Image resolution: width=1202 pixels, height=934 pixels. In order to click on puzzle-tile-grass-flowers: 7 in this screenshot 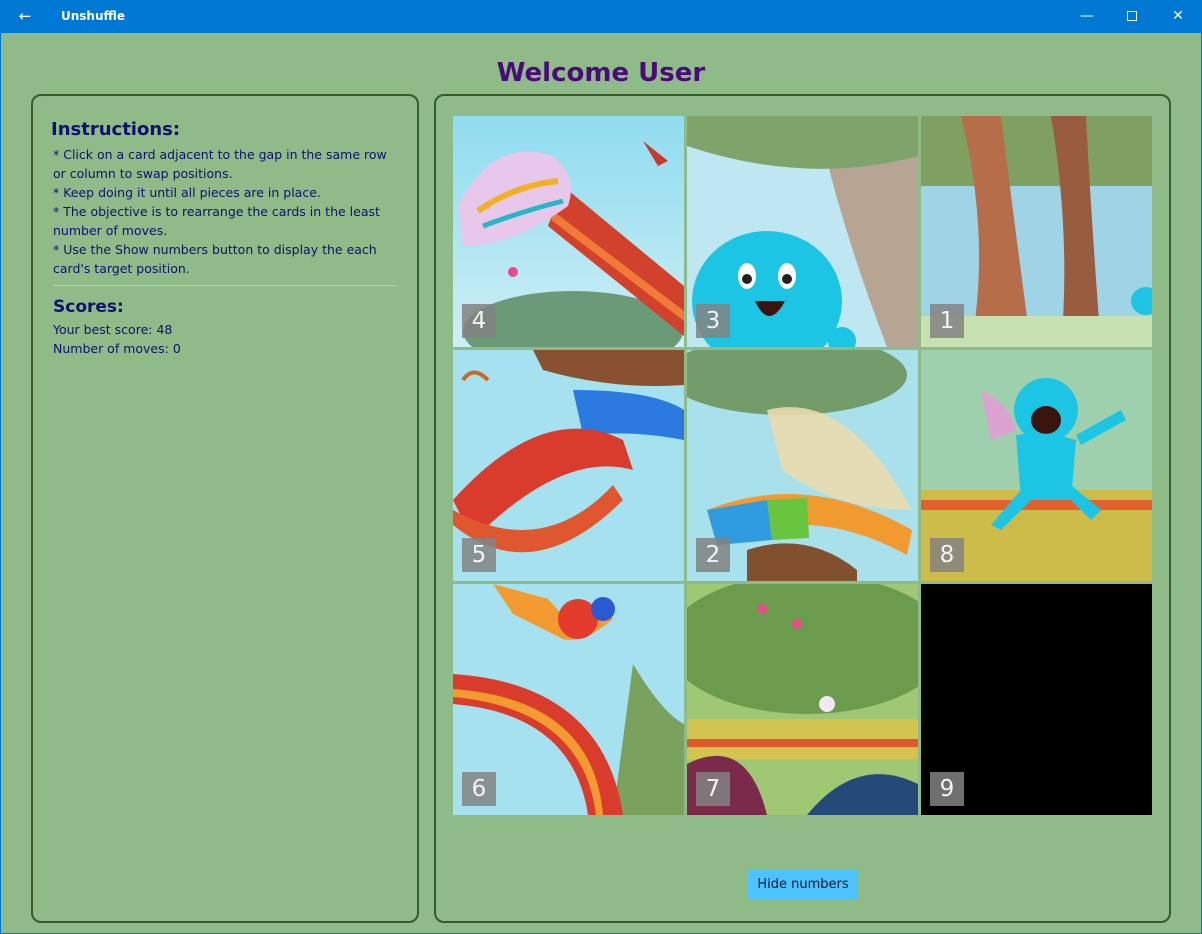, I will do `click(802, 699)`.